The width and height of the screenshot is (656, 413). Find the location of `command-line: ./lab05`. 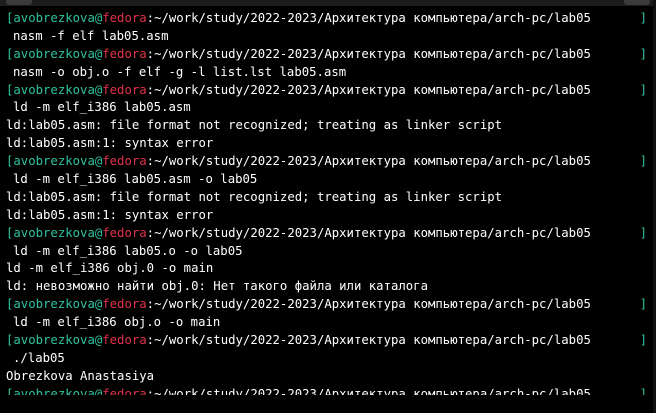

command-line: ./lab05 is located at coordinates (39, 357).